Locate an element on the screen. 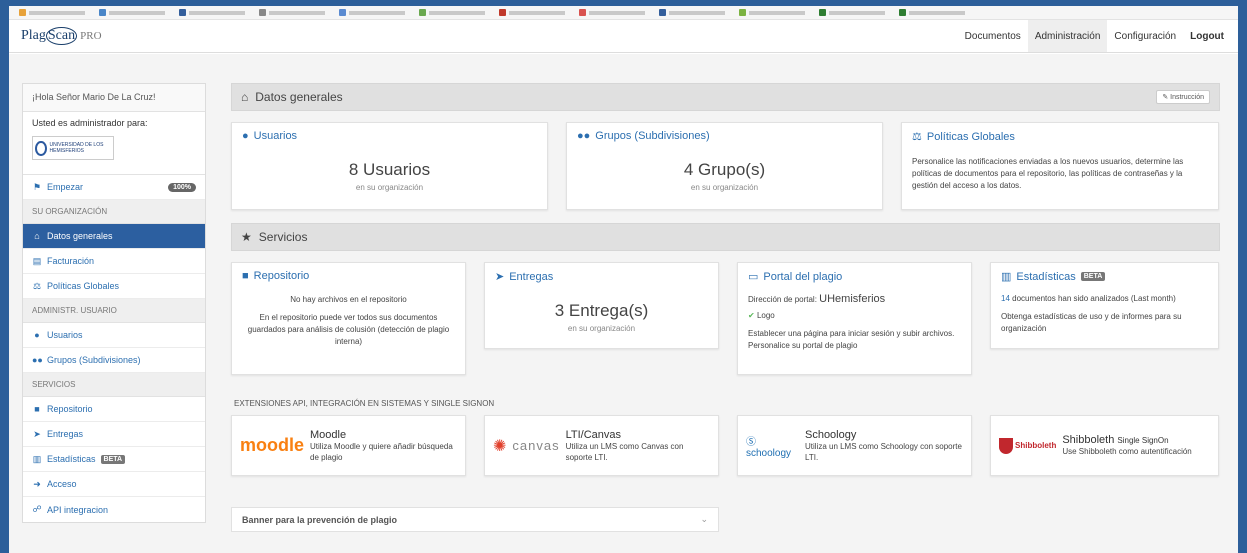  banner-accordion: Banner para la prevención de plagio ⌄ is located at coordinates (475, 519).